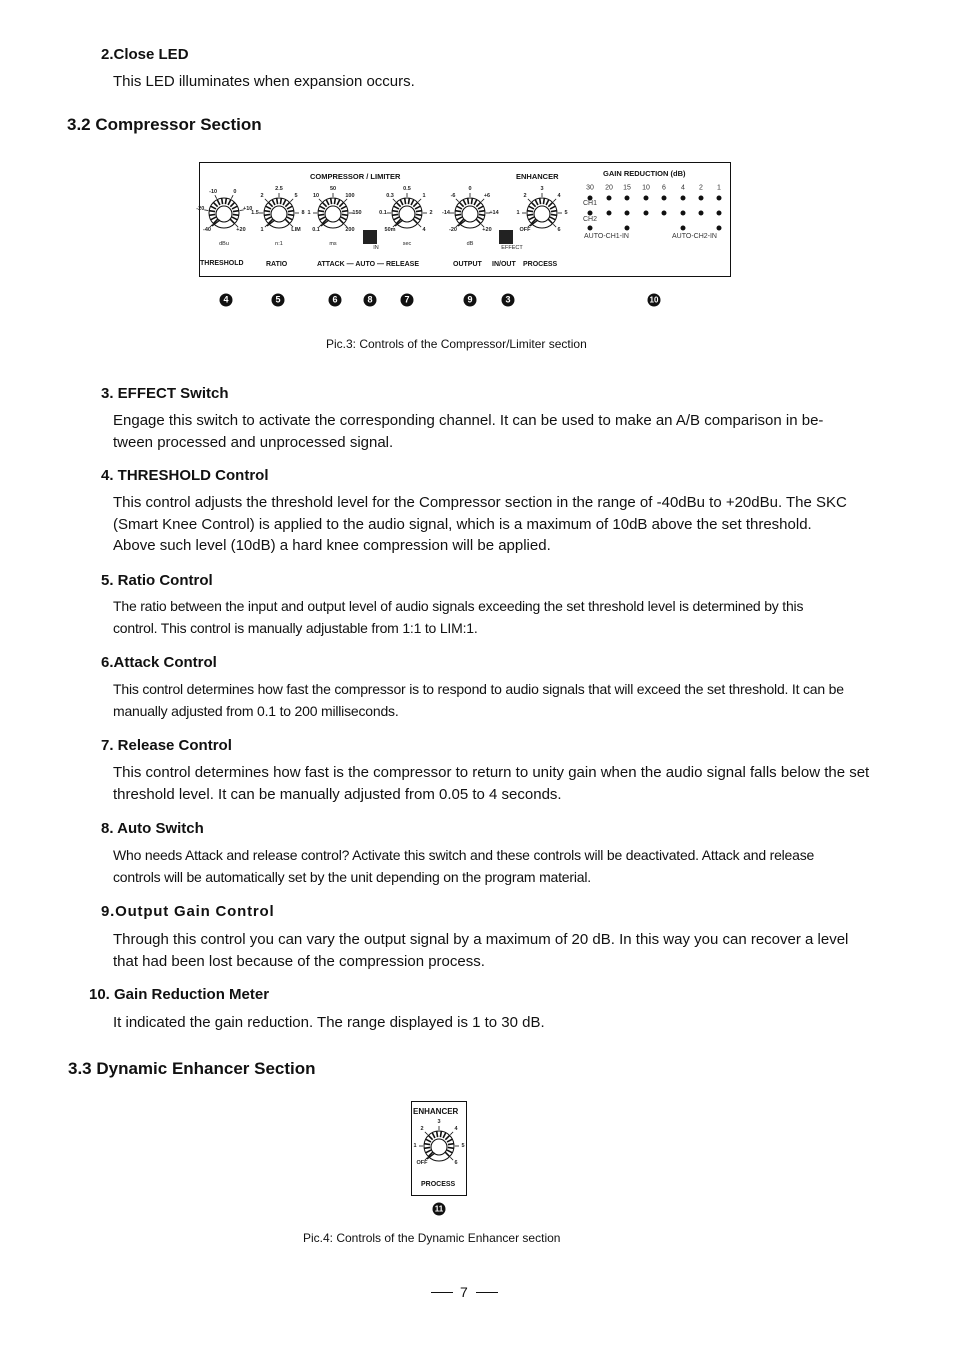  Describe the element at coordinates (207, 229) in the screenshot. I see `knob-scale-label: -40` at that location.